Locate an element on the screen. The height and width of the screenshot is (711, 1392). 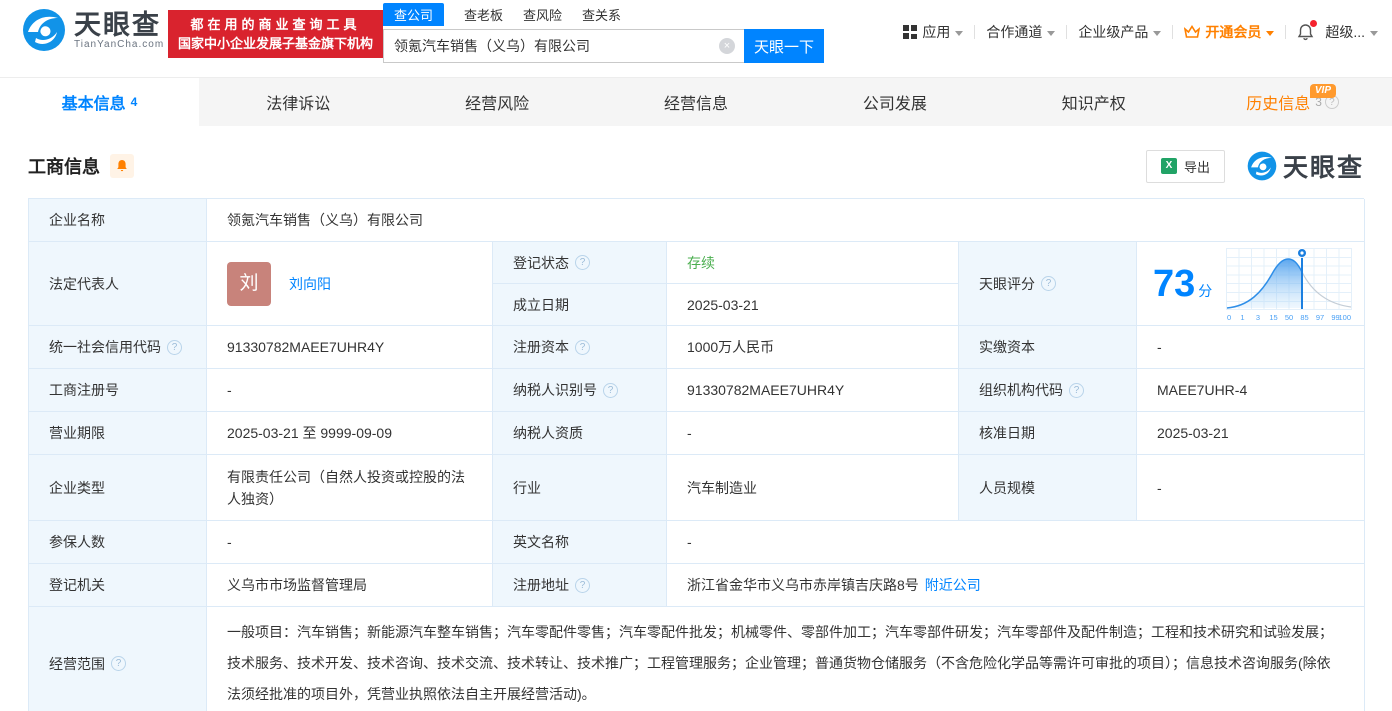
logo-domain-text: TianYanCha.com is located at coordinates (119, 44).